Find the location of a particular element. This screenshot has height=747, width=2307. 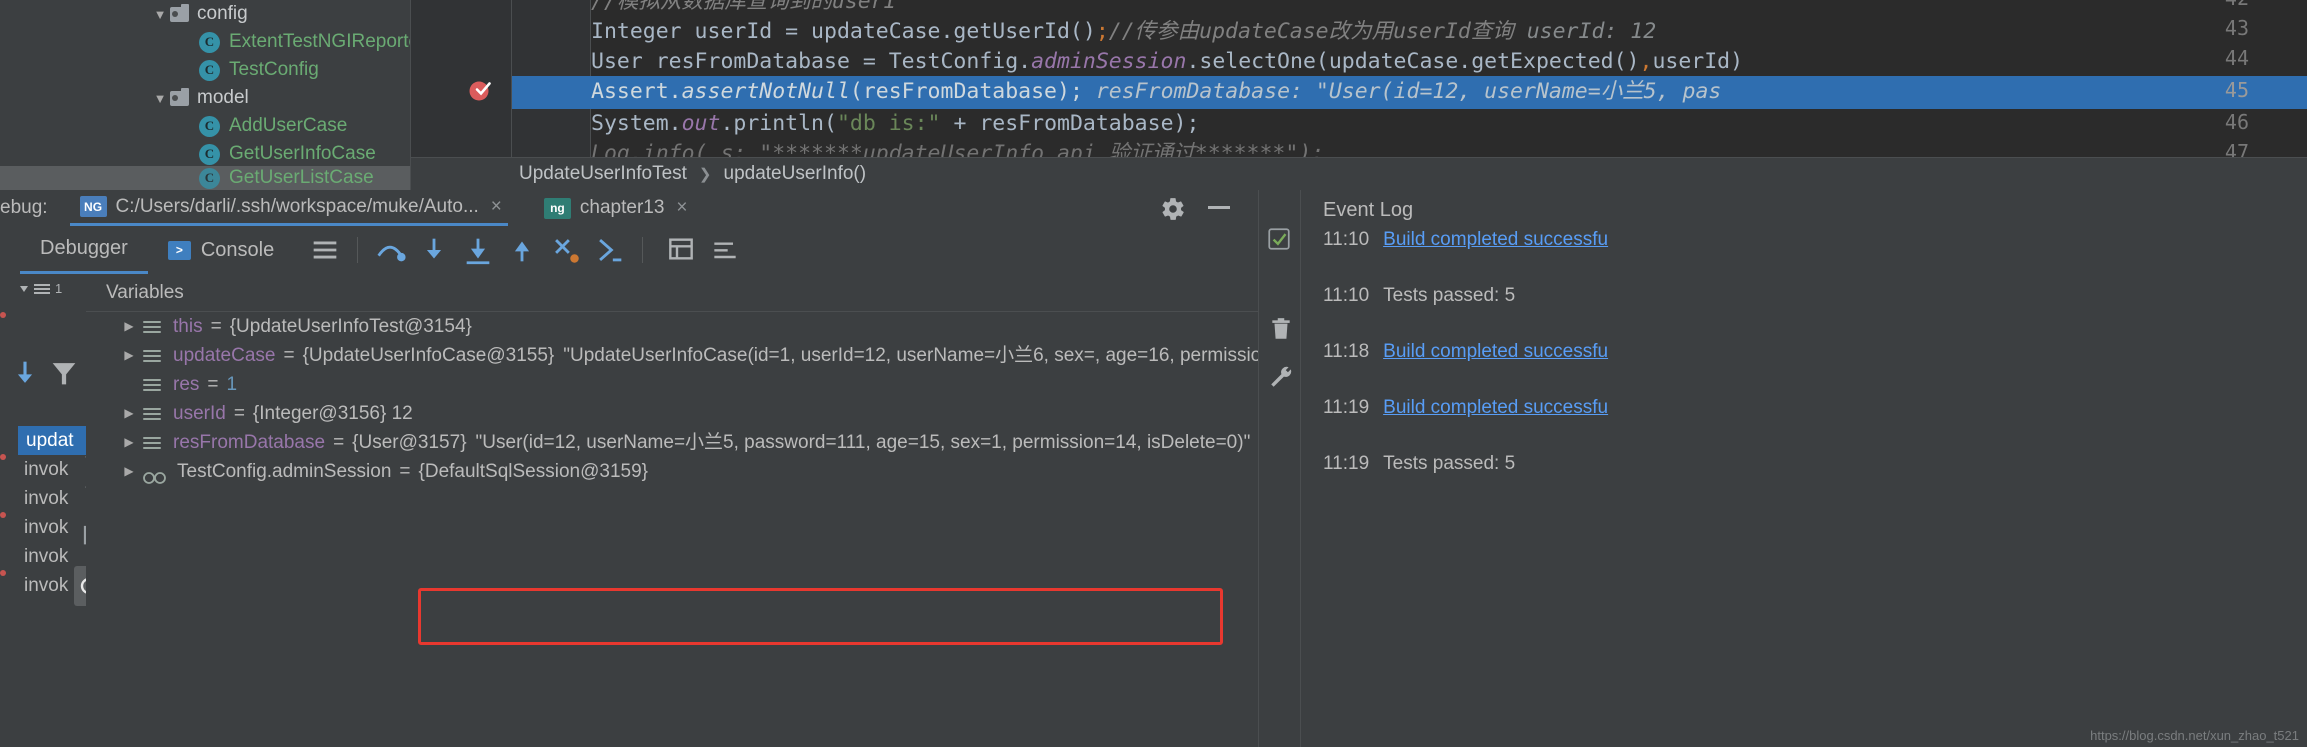

event-log-entry: 11:10 Build completed successfu is located at coordinates (1465, 240).